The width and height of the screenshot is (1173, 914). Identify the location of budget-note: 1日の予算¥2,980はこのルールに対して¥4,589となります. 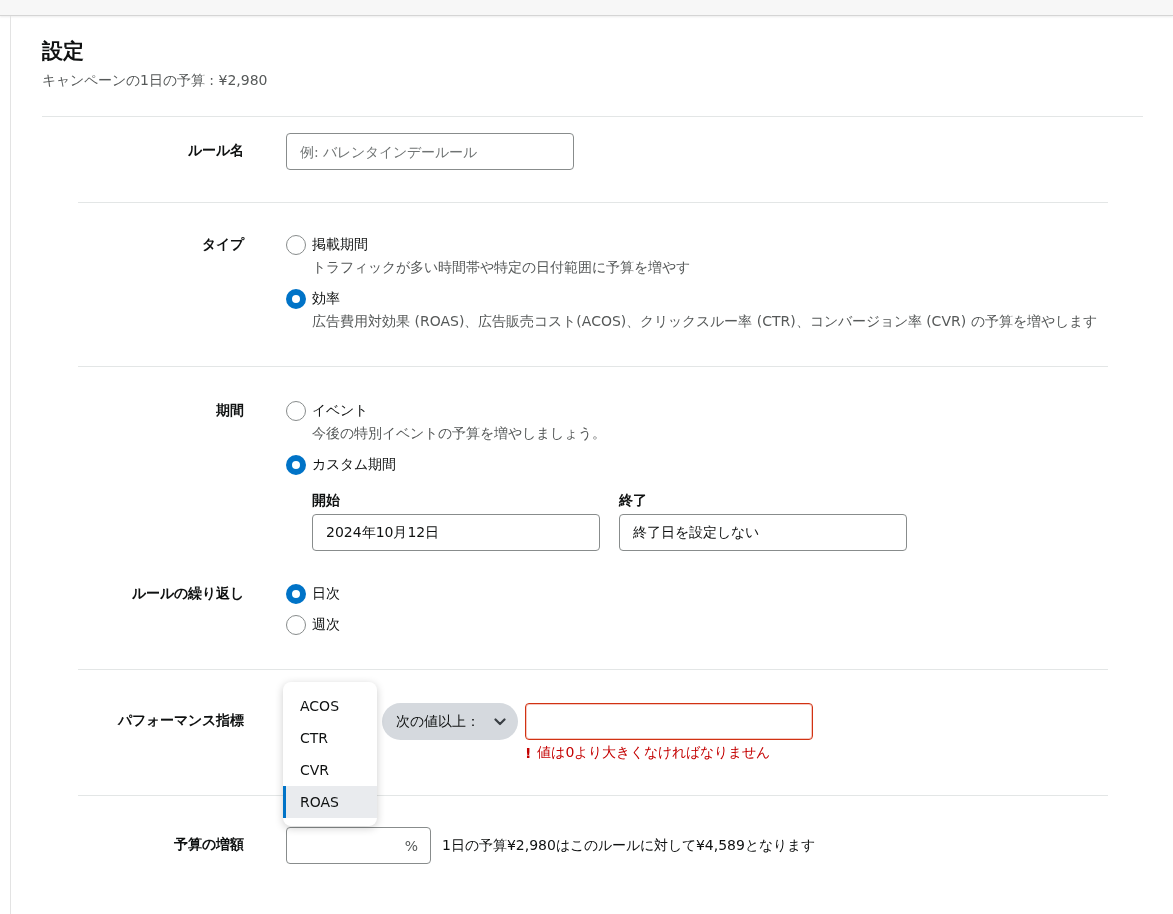
(628, 845).